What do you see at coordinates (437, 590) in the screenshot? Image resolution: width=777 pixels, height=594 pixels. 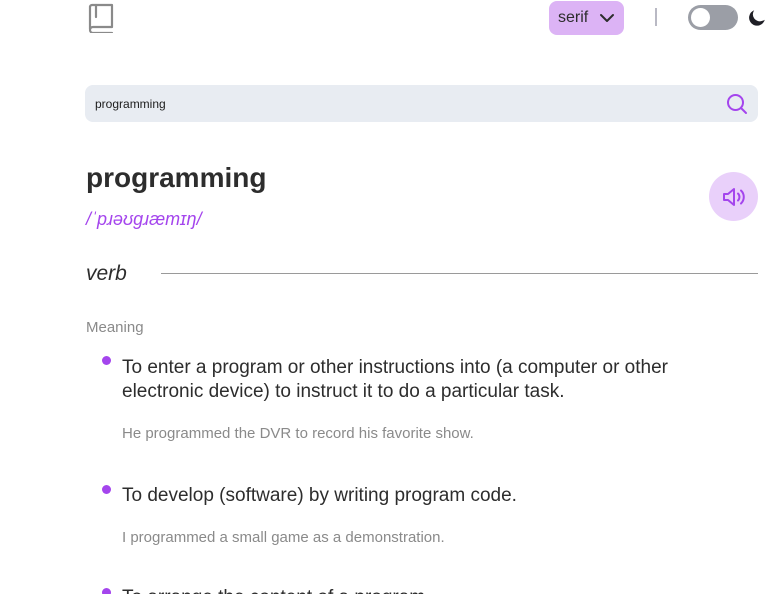 I see `definition-text: To arrange the content of a program` at bounding box center [437, 590].